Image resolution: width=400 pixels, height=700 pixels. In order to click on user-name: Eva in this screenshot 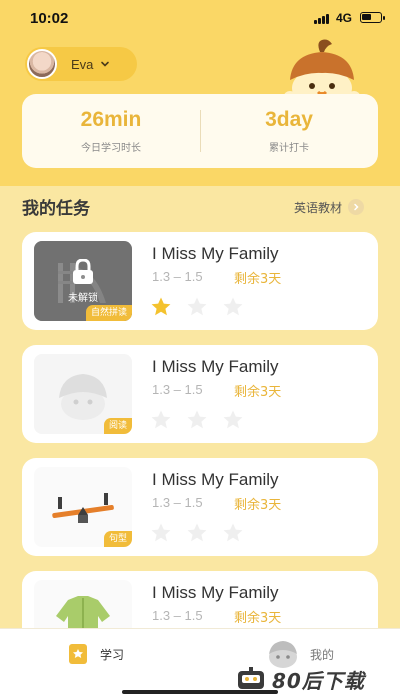, I will do `click(82, 64)`.